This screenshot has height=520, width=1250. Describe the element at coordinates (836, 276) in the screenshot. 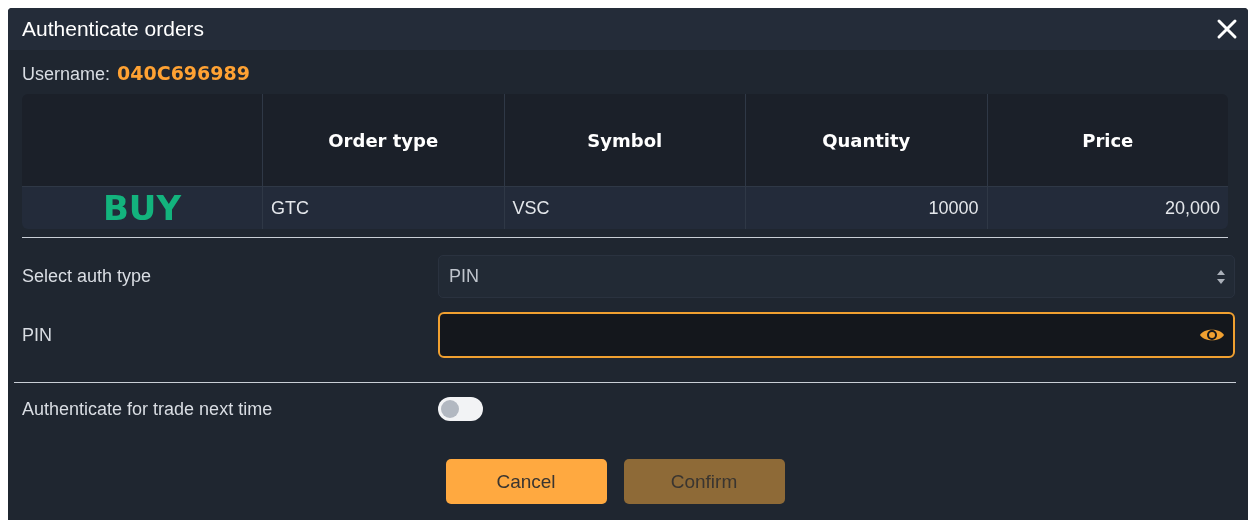

I see `auth-type-select: PIN` at that location.